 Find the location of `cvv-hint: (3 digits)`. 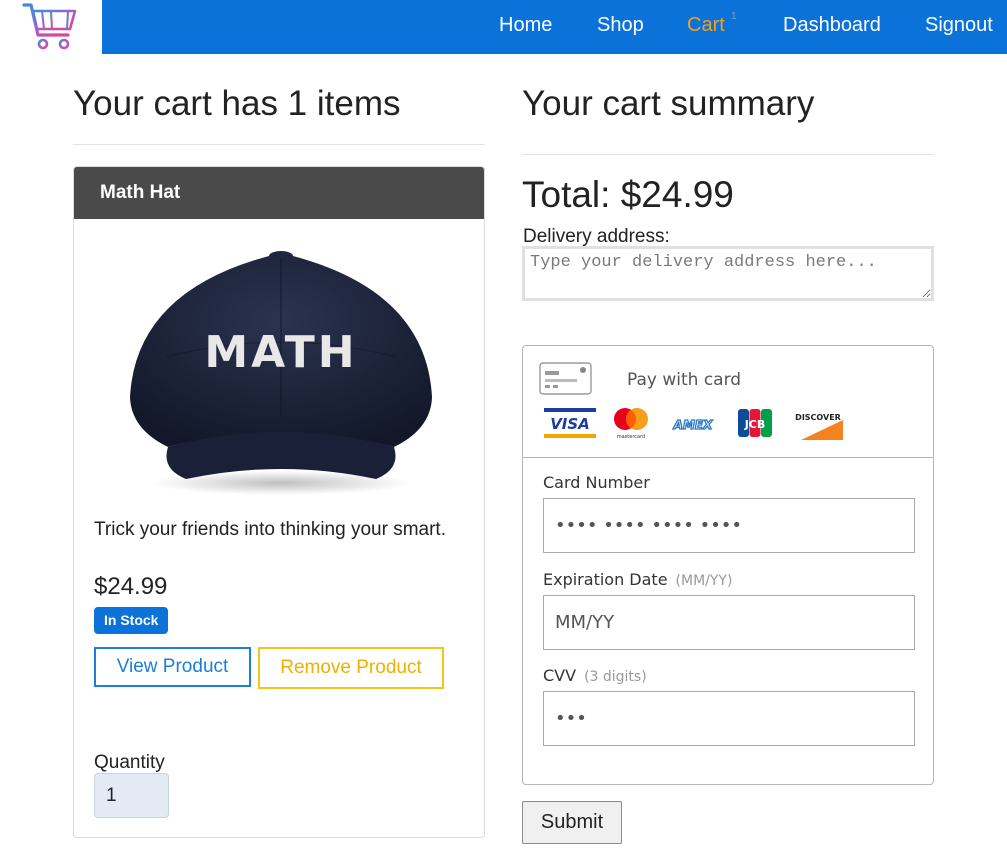

cvv-hint: (3 digits) is located at coordinates (615, 677).